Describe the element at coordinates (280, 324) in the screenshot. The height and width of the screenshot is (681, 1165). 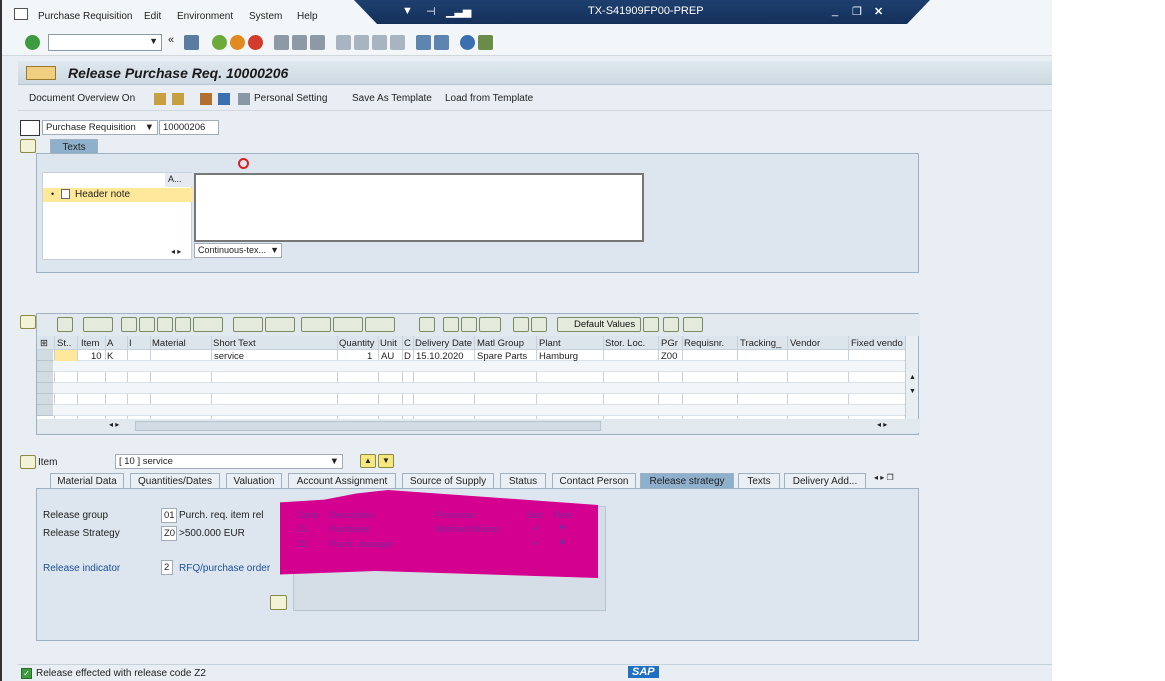
I see `subtotal-icon` at that location.